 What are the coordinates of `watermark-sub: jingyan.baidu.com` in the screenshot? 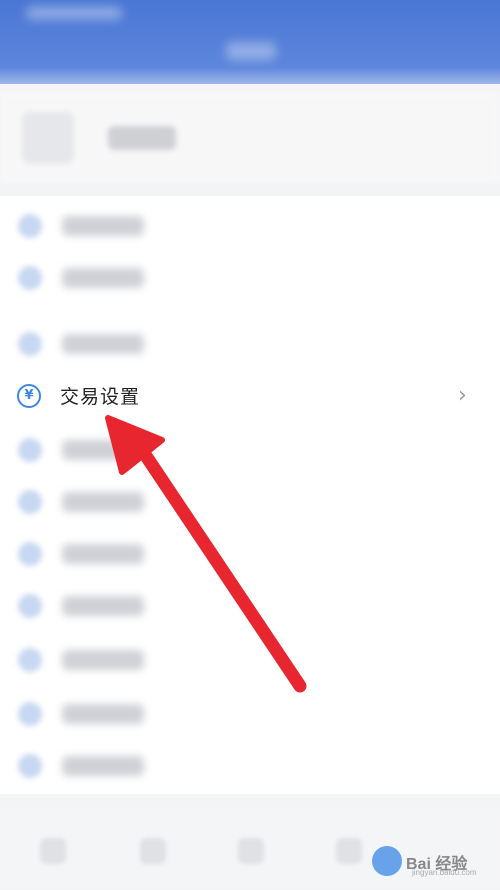 It's located at (444, 872).